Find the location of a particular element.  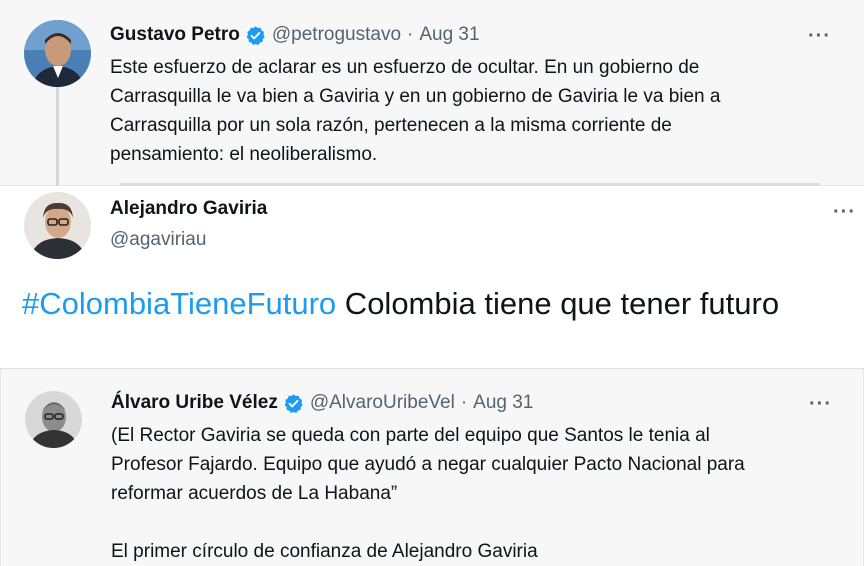

author-handle: @petrogustavo is located at coordinates (336, 35).